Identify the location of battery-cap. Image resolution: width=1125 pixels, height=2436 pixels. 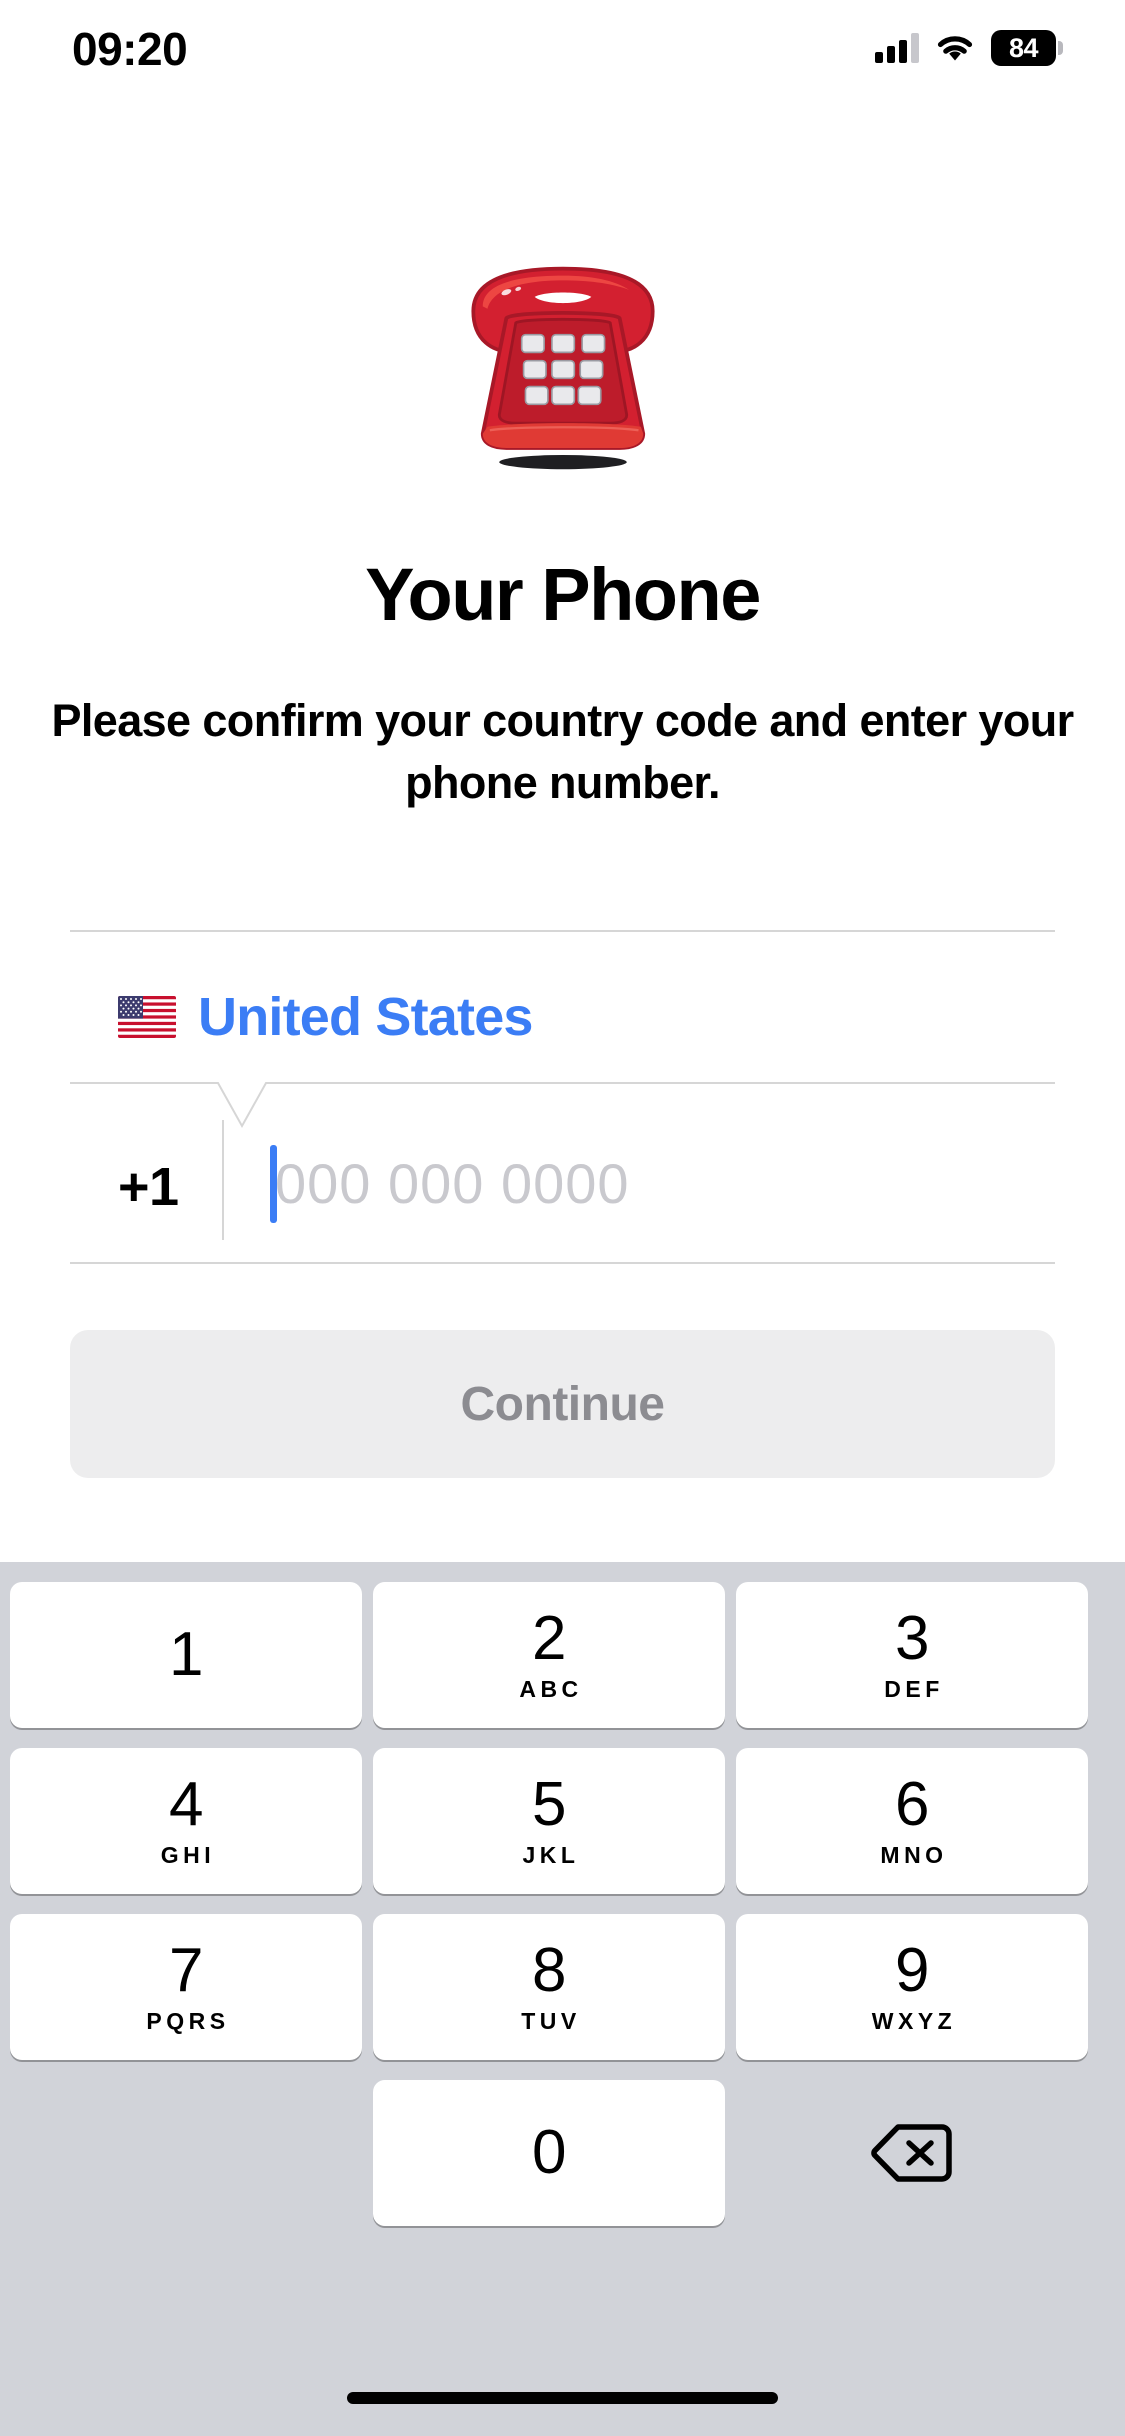
(1060, 48).